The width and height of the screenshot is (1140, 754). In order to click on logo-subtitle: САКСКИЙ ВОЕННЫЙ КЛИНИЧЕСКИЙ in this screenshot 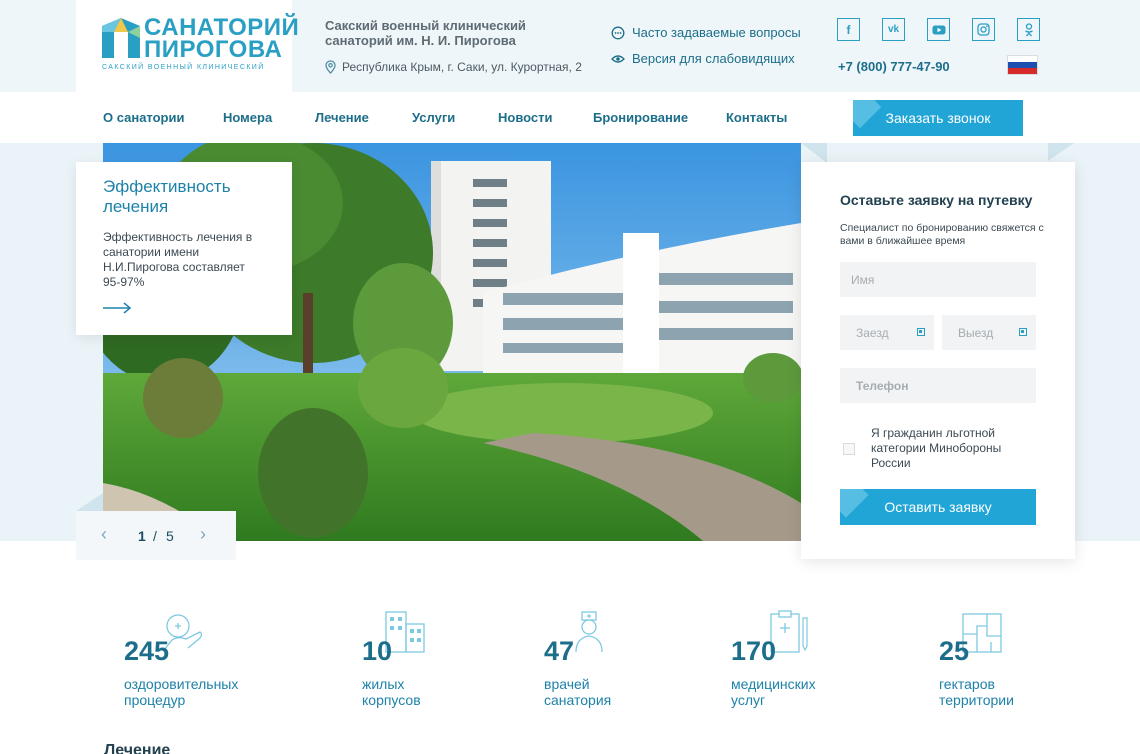, I will do `click(183, 67)`.